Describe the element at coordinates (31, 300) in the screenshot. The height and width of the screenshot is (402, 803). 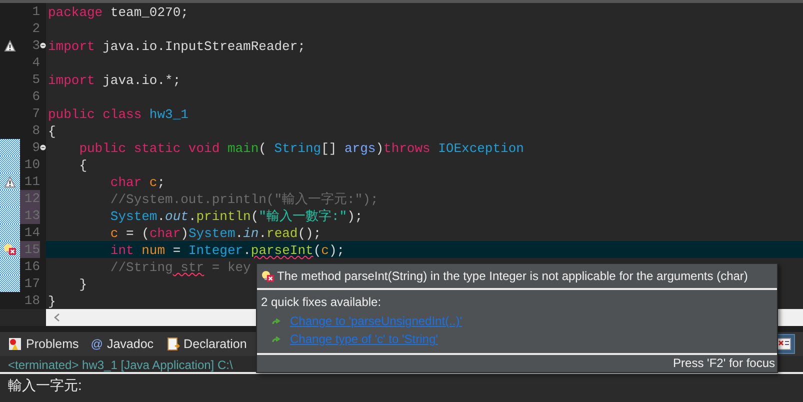
I see `line-number: 18` at that location.